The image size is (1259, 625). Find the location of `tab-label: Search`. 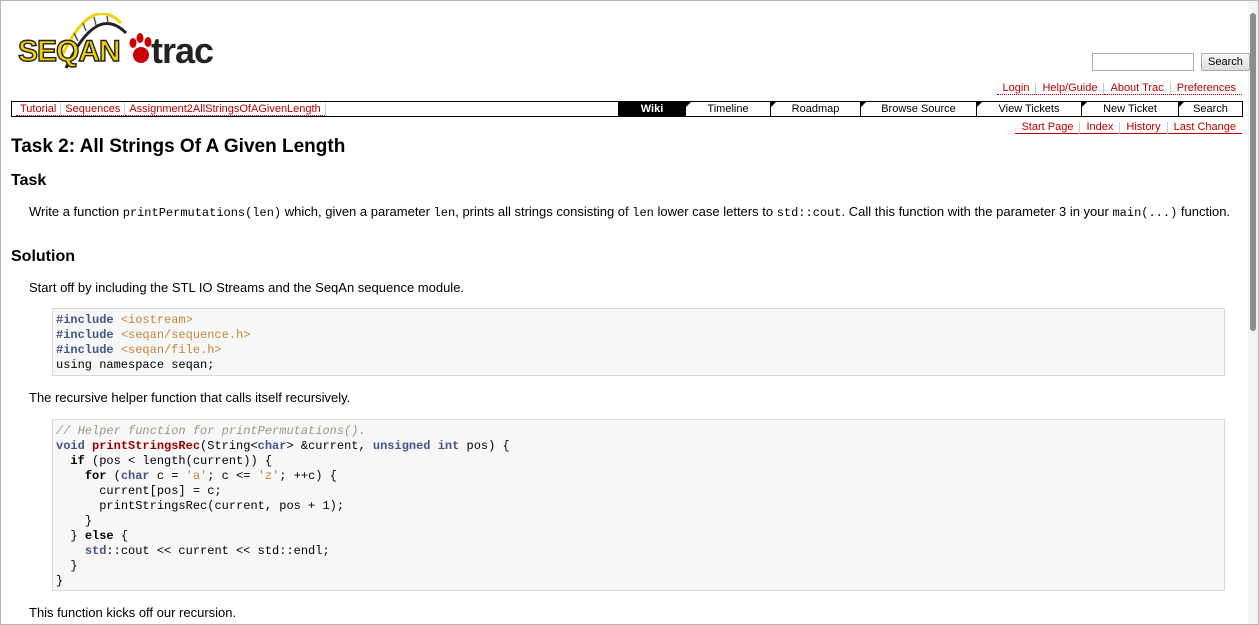

tab-label: Search is located at coordinates (1210, 109).